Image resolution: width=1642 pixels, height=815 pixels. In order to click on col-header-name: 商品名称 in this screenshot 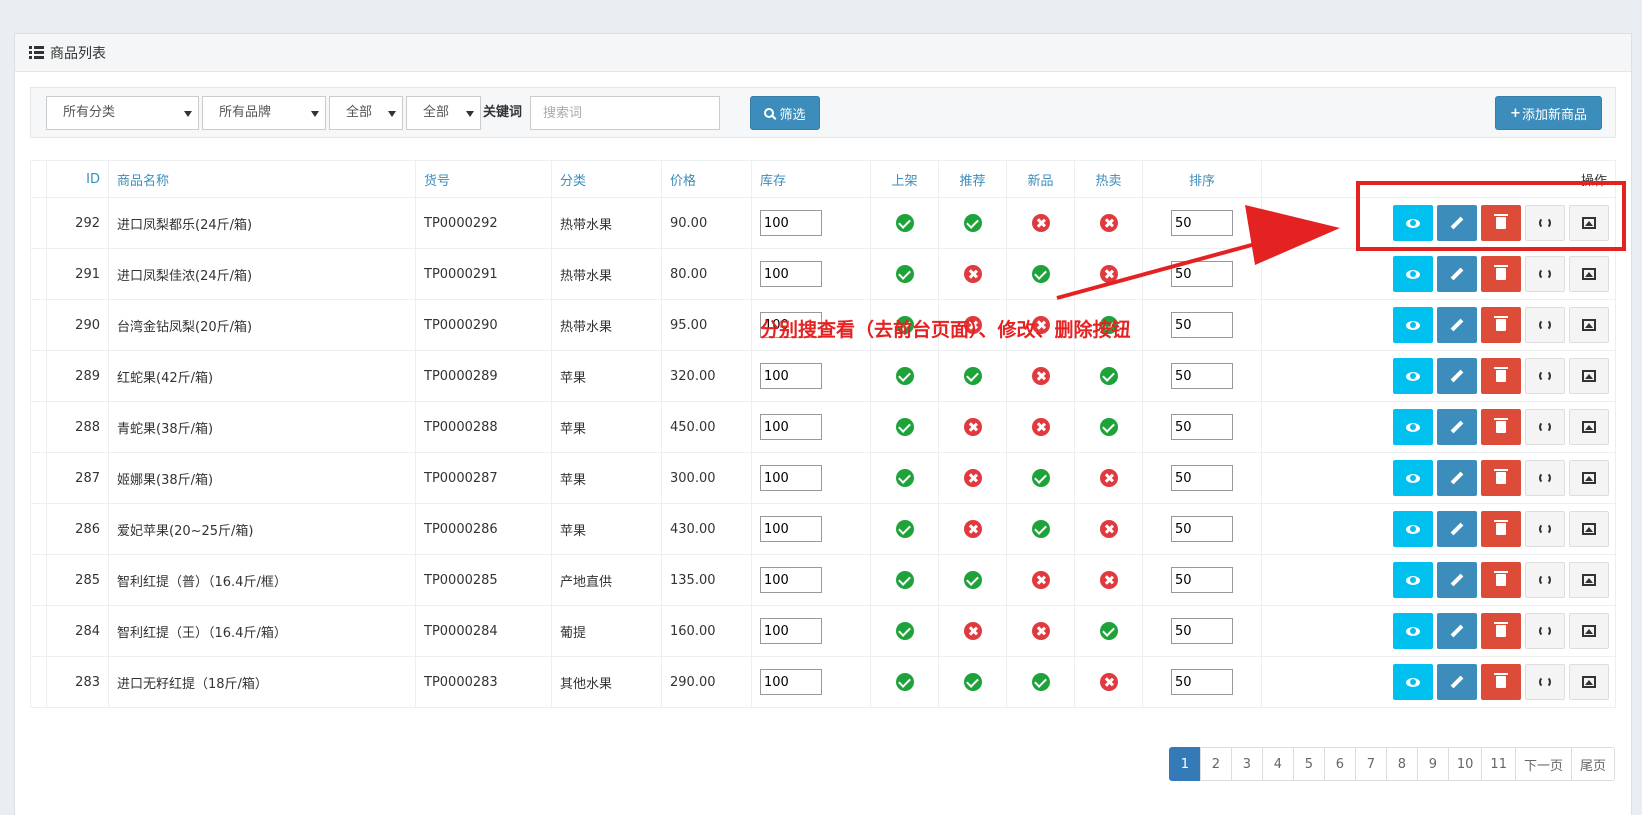, I will do `click(262, 179)`.